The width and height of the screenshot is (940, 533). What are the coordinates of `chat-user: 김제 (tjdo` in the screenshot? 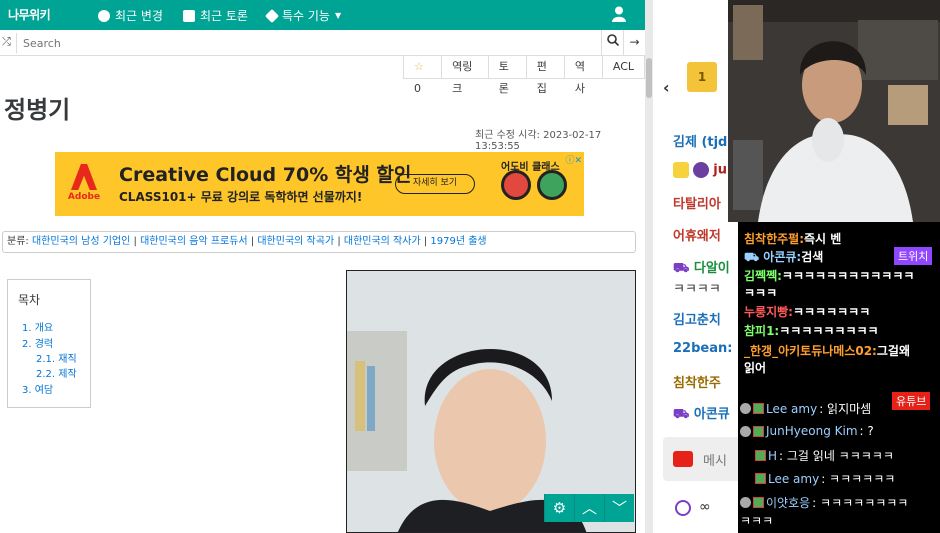 It's located at (705, 142).